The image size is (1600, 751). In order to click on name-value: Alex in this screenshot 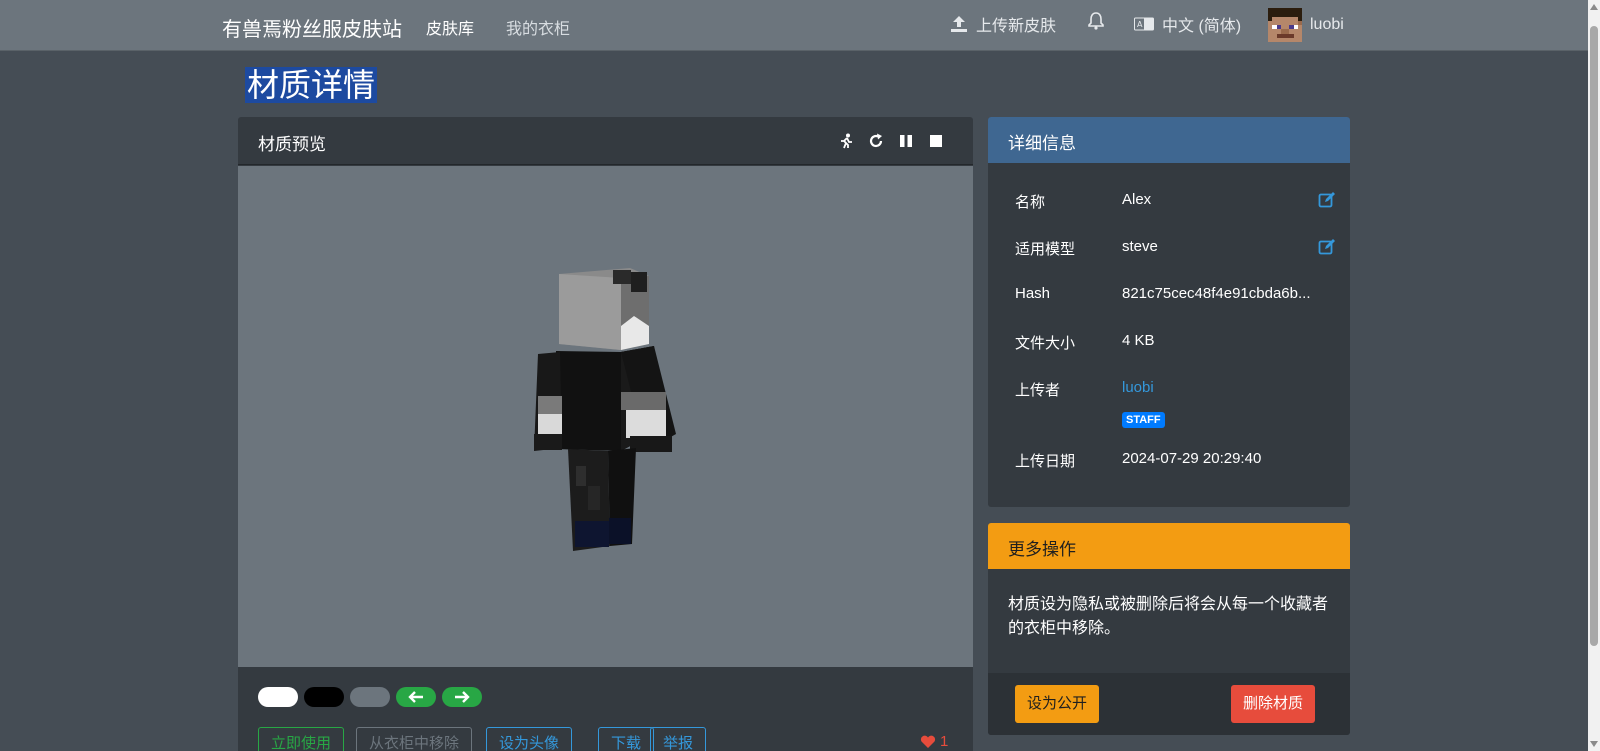, I will do `click(1137, 199)`.